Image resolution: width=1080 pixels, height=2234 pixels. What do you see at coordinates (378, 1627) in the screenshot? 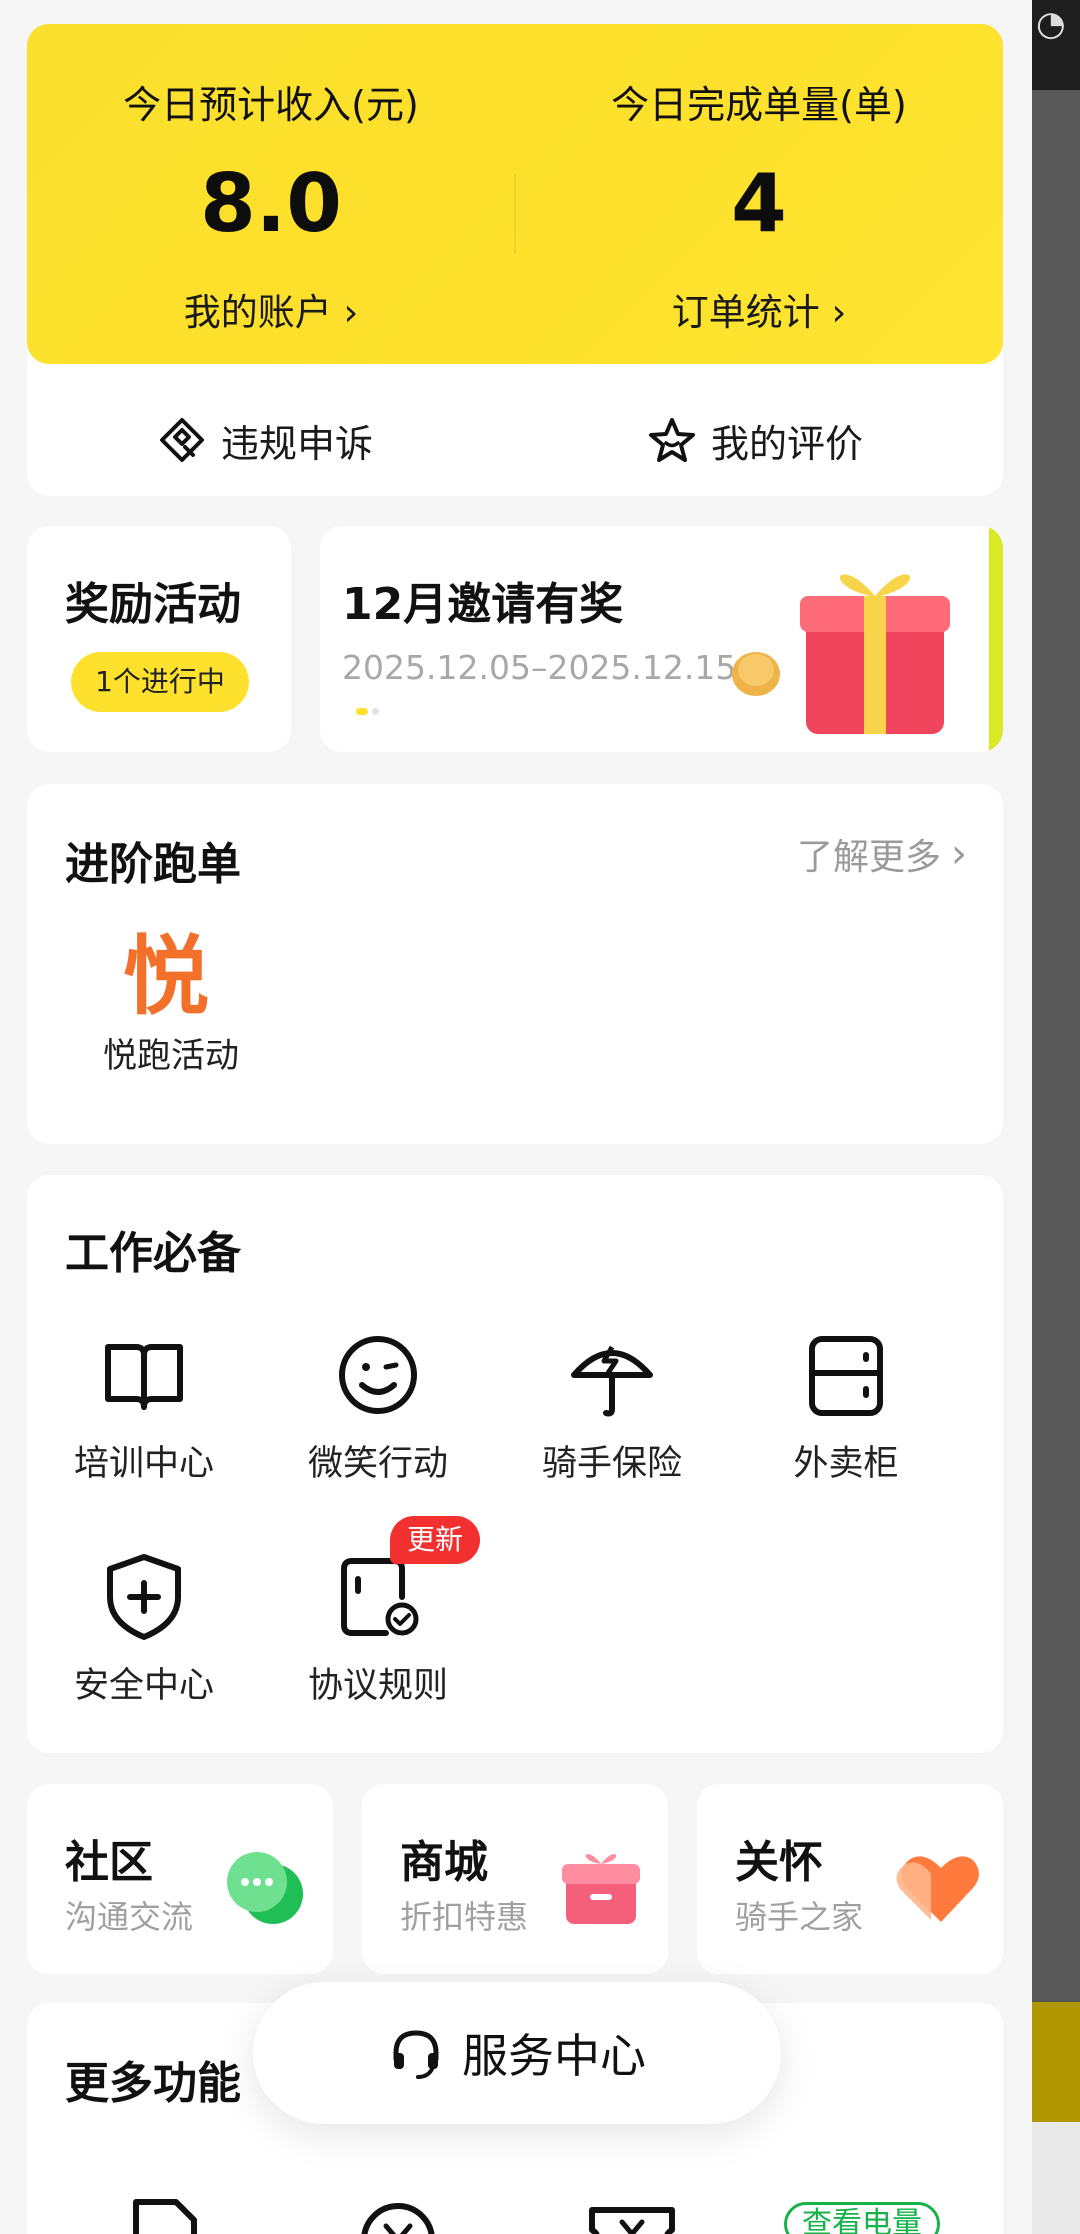
I see `agreement-rules: 协议规则` at bounding box center [378, 1627].